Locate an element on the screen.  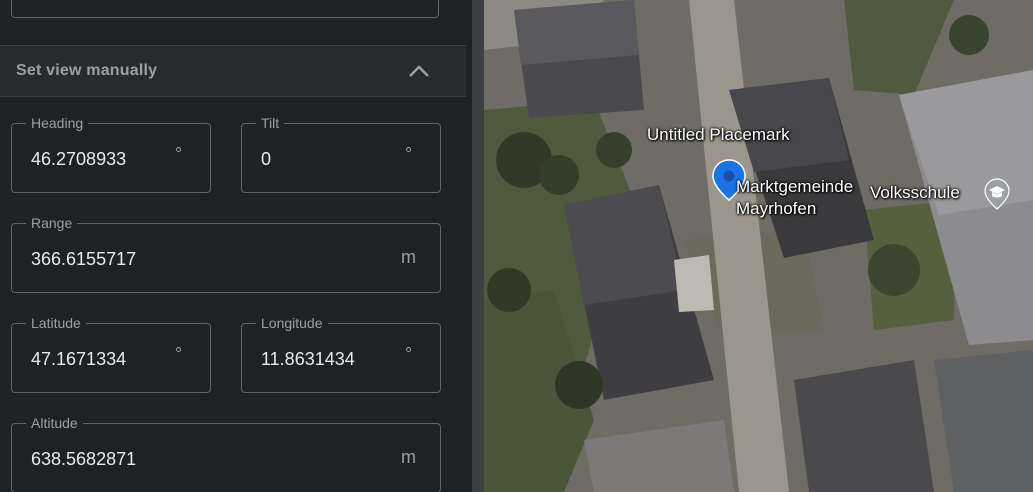
range-input is located at coordinates (106, 259).